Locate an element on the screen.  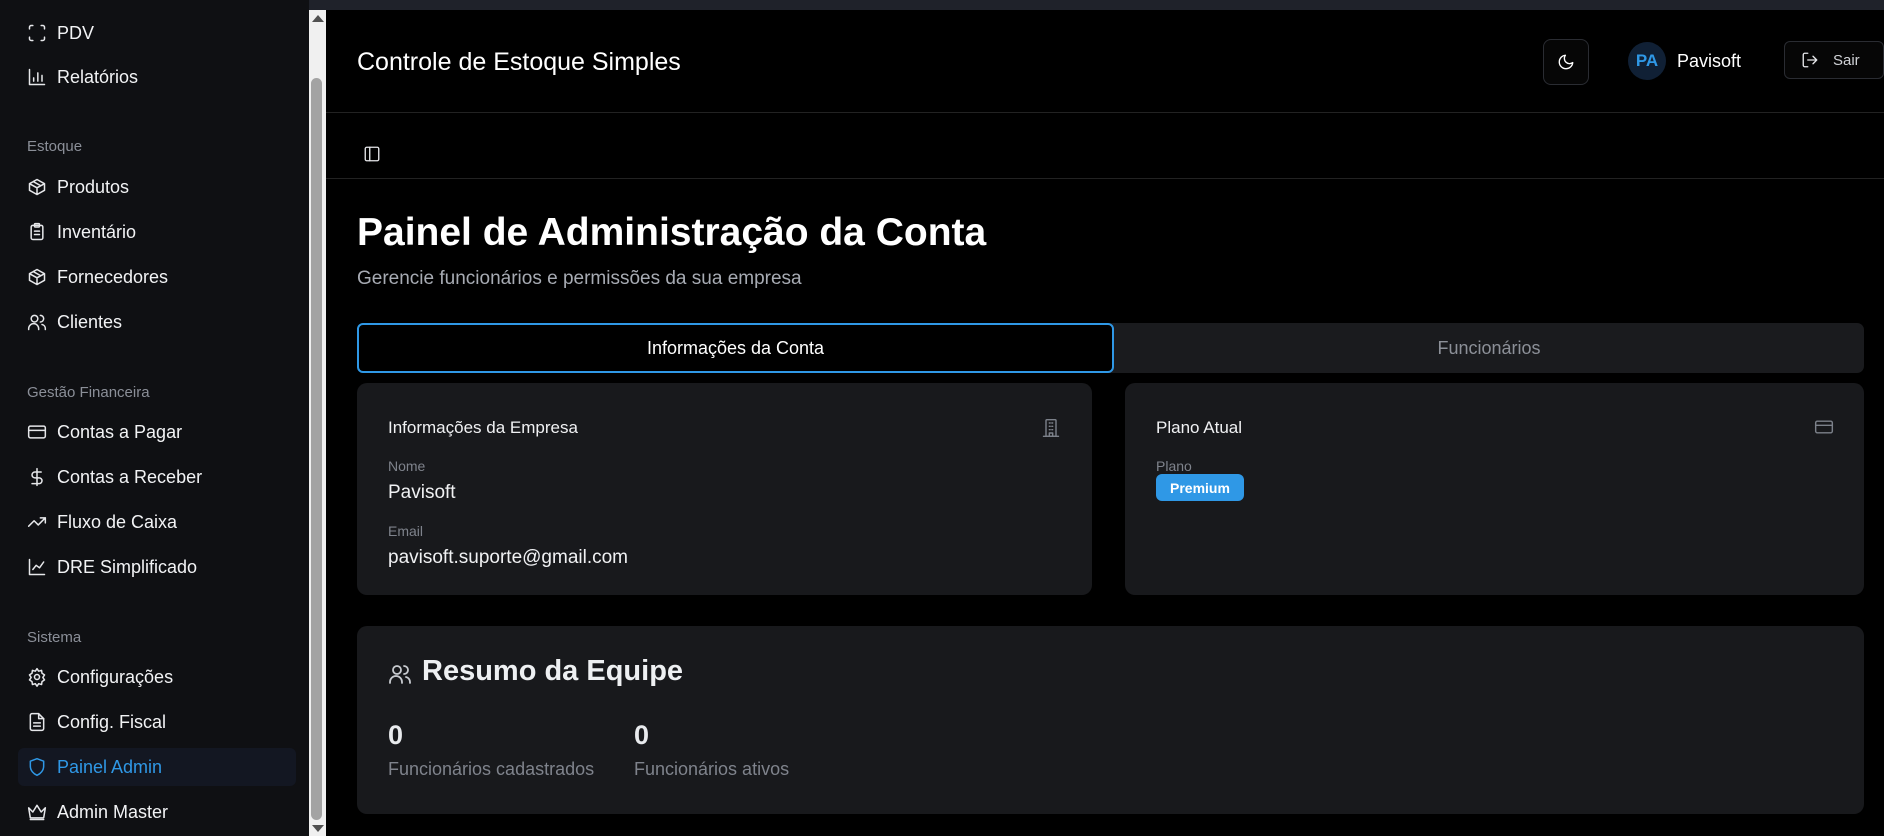
sidebar-item-contas-receber: Contas a Receber is located at coordinates (157, 477).